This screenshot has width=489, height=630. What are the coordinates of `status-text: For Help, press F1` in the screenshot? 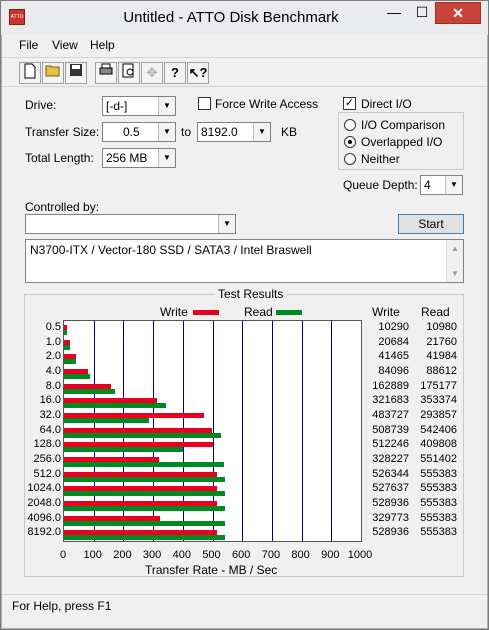 It's located at (62, 606).